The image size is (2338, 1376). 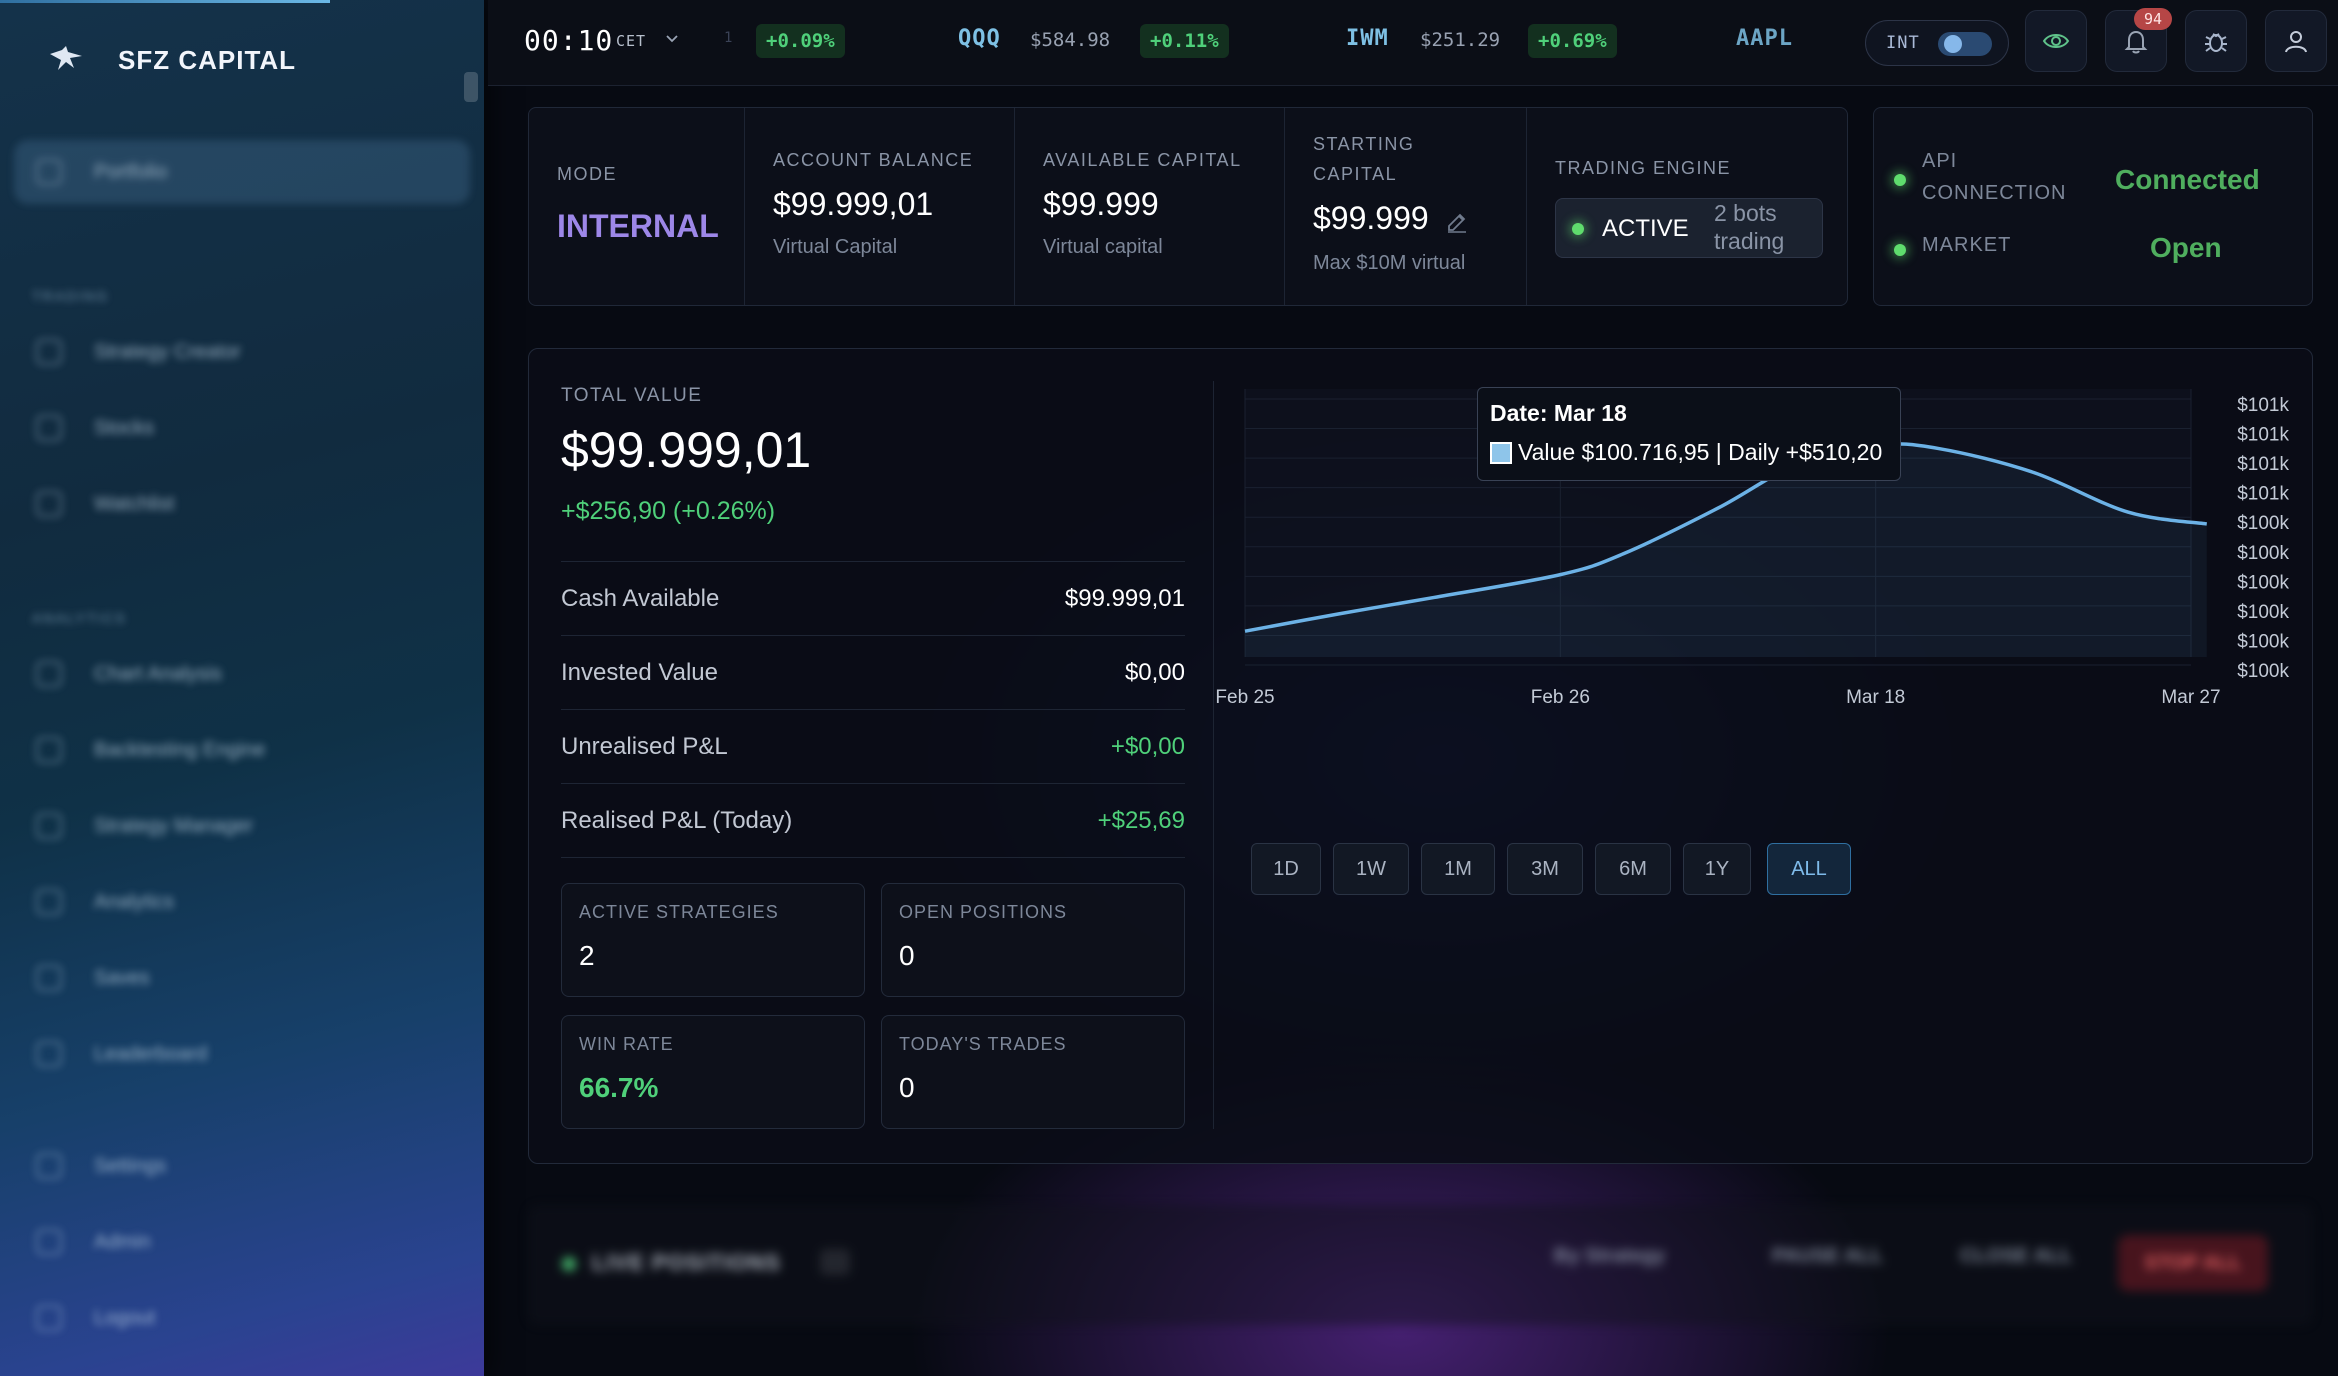 What do you see at coordinates (1827, 1263) in the screenshot?
I see `pause-all-button: PAUSE ALL` at bounding box center [1827, 1263].